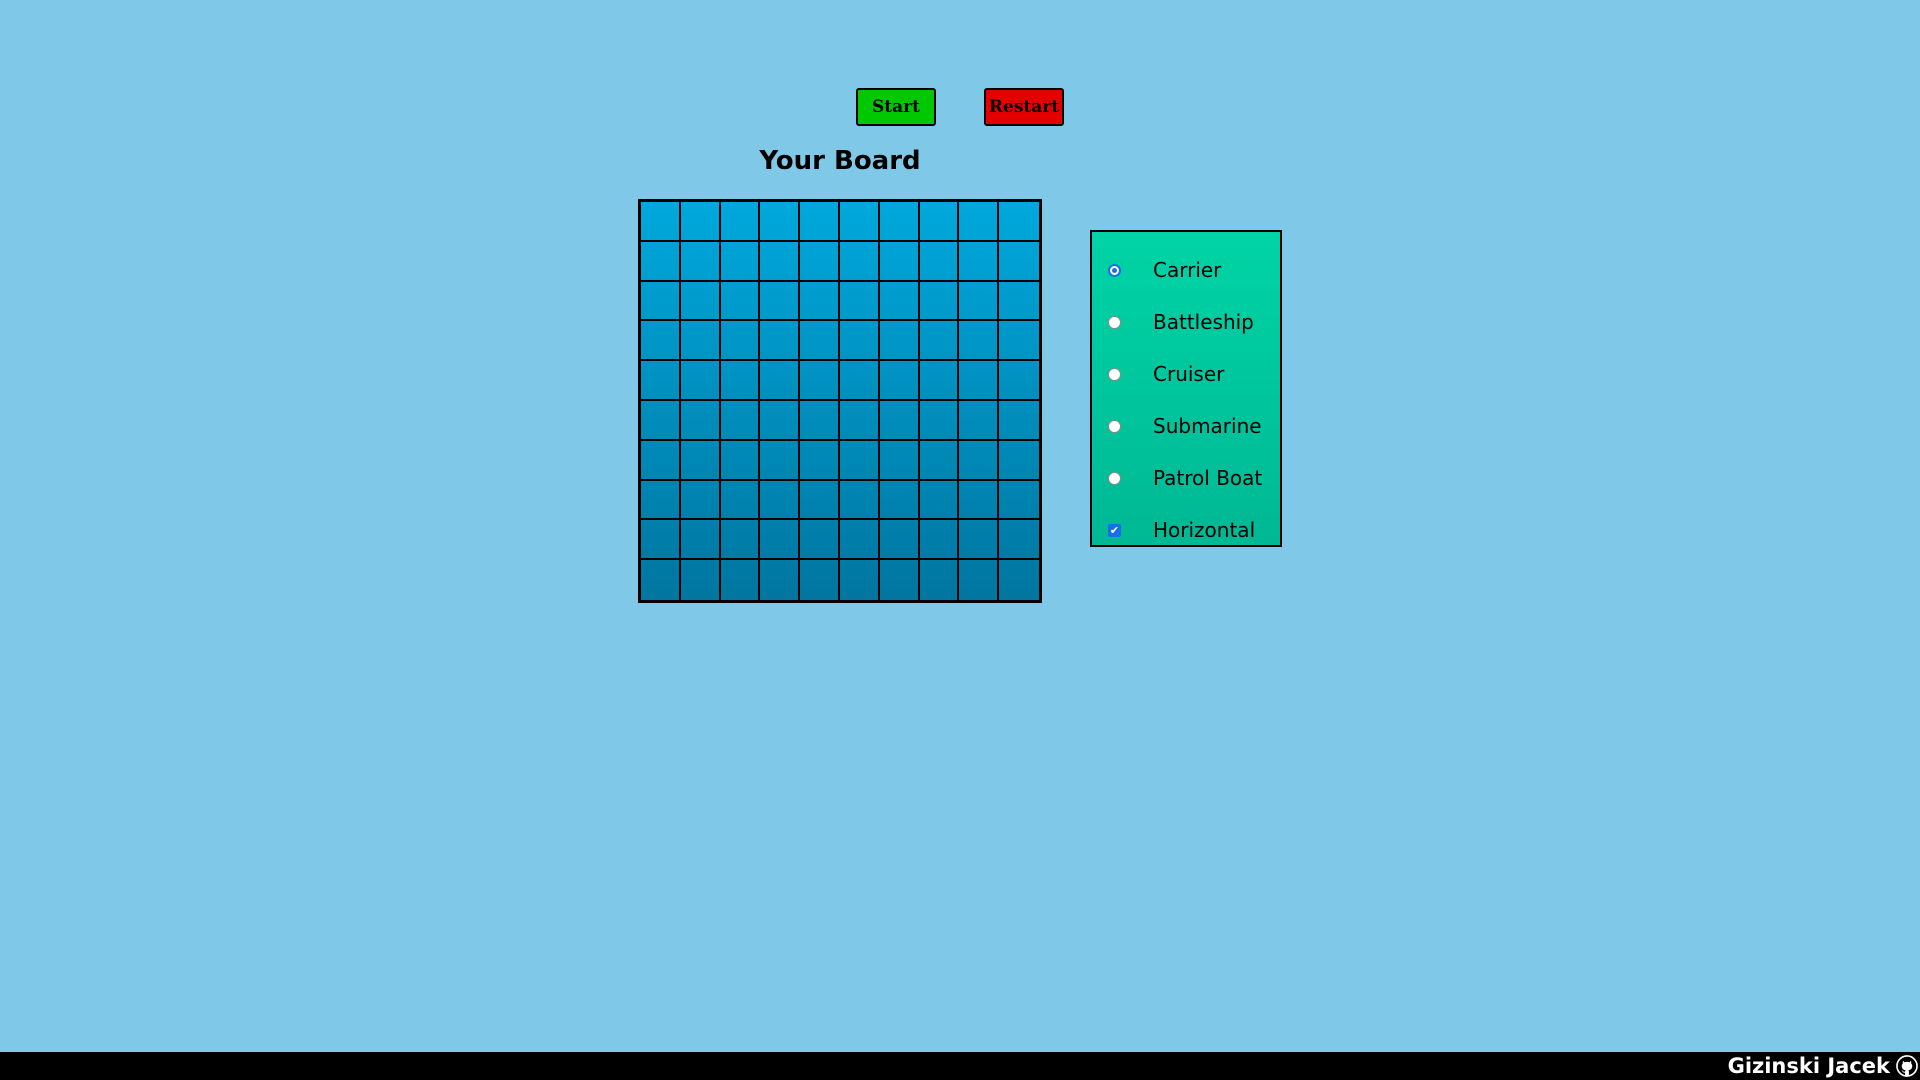 The image size is (1920, 1080). I want to click on patrol-boat-radio, so click(1114, 478).